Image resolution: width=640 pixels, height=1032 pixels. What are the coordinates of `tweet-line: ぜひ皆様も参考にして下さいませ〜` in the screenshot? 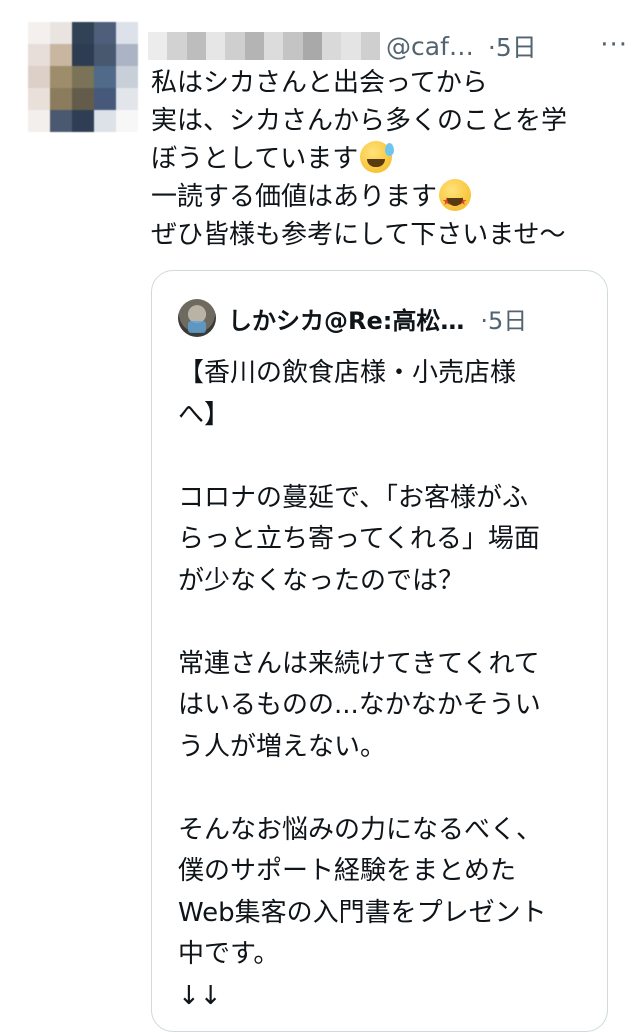 It's located at (358, 235).